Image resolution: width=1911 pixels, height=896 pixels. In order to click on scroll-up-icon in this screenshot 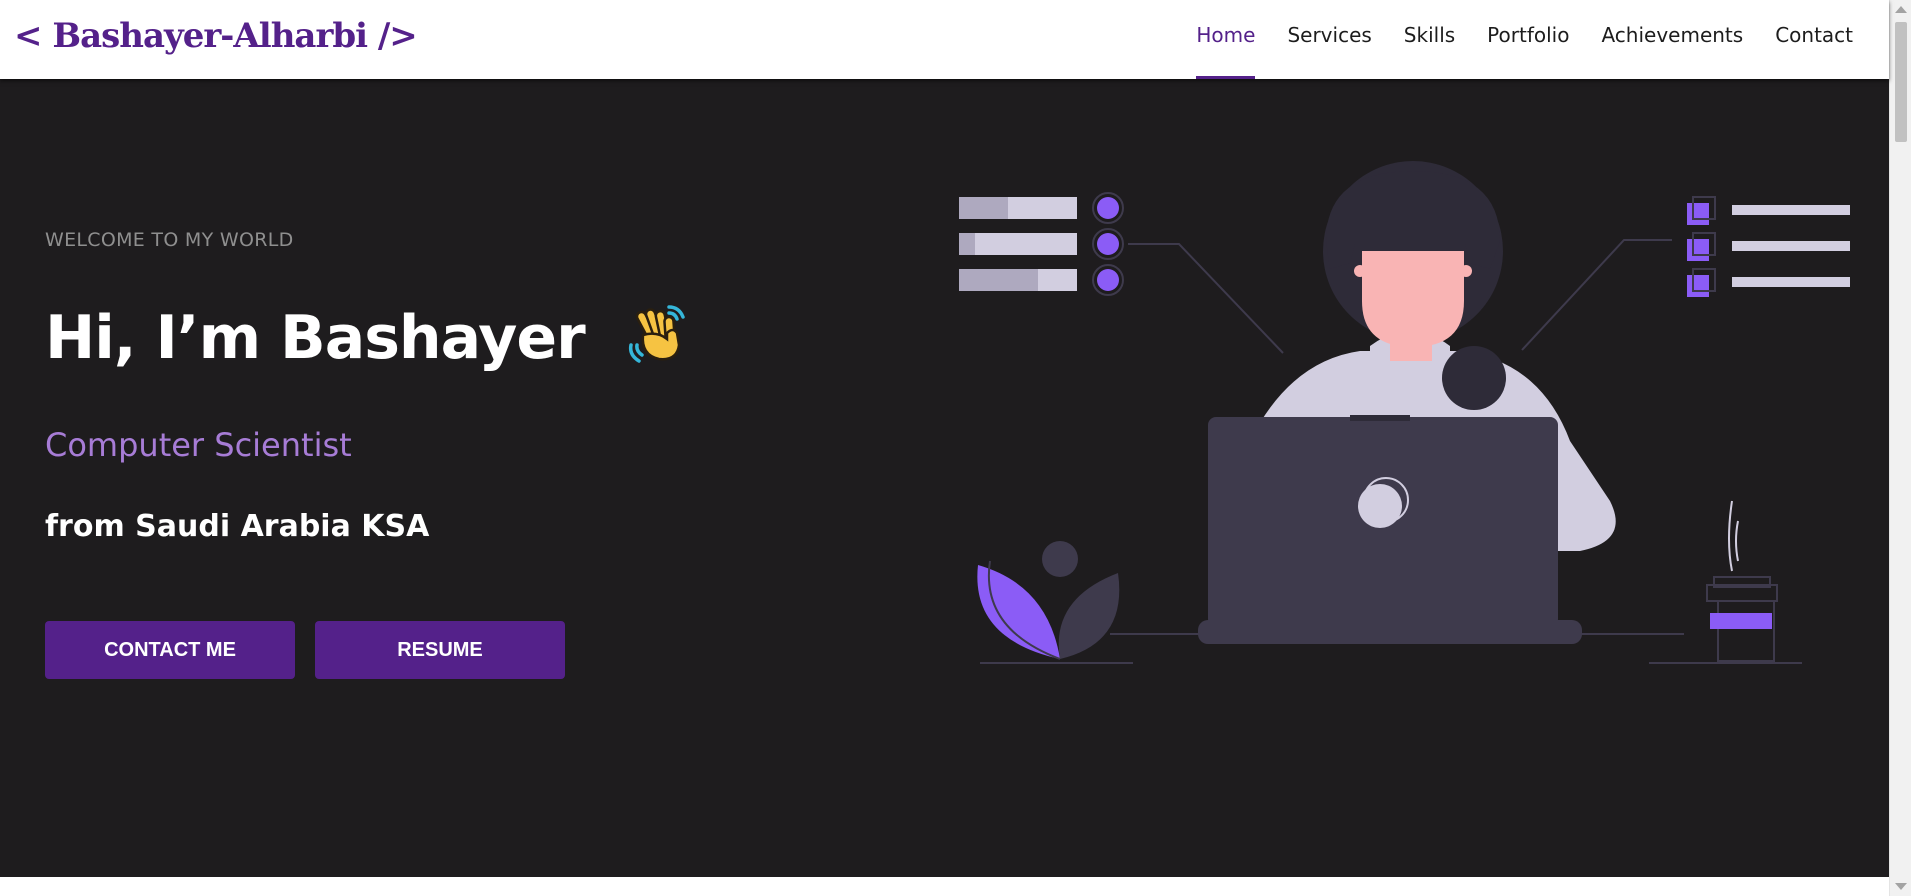, I will do `click(1901, 9)`.